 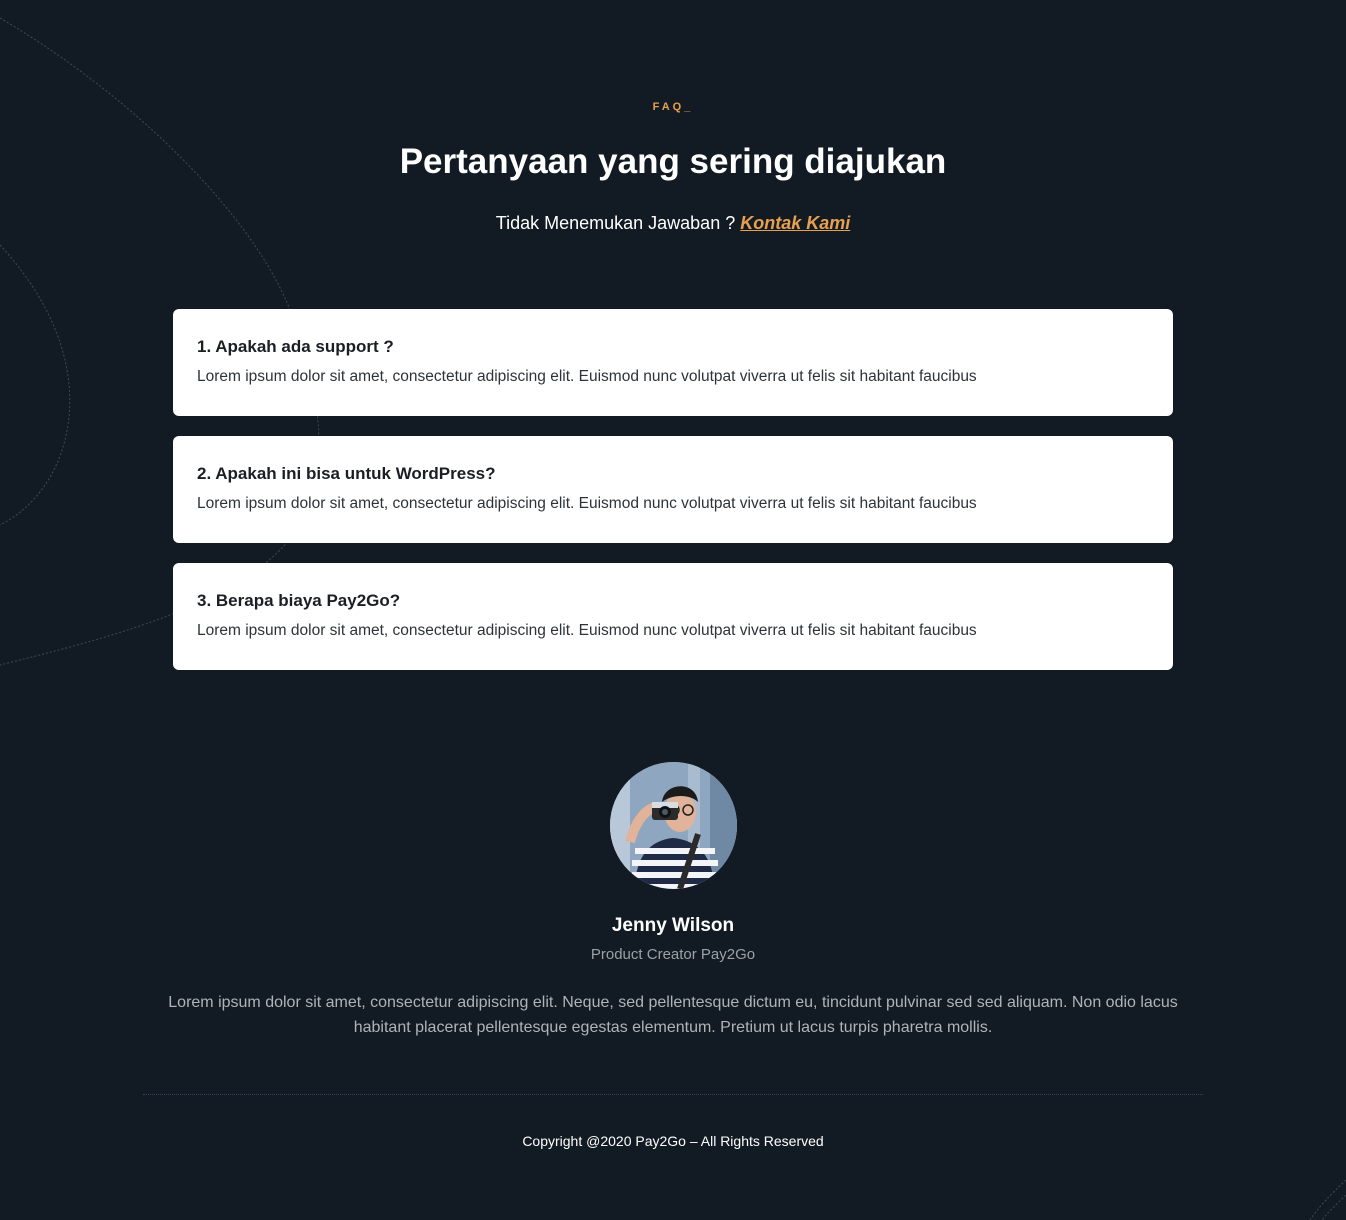 What do you see at coordinates (673, 925) in the screenshot?
I see `testimonial-name: Jenny Wilson` at bounding box center [673, 925].